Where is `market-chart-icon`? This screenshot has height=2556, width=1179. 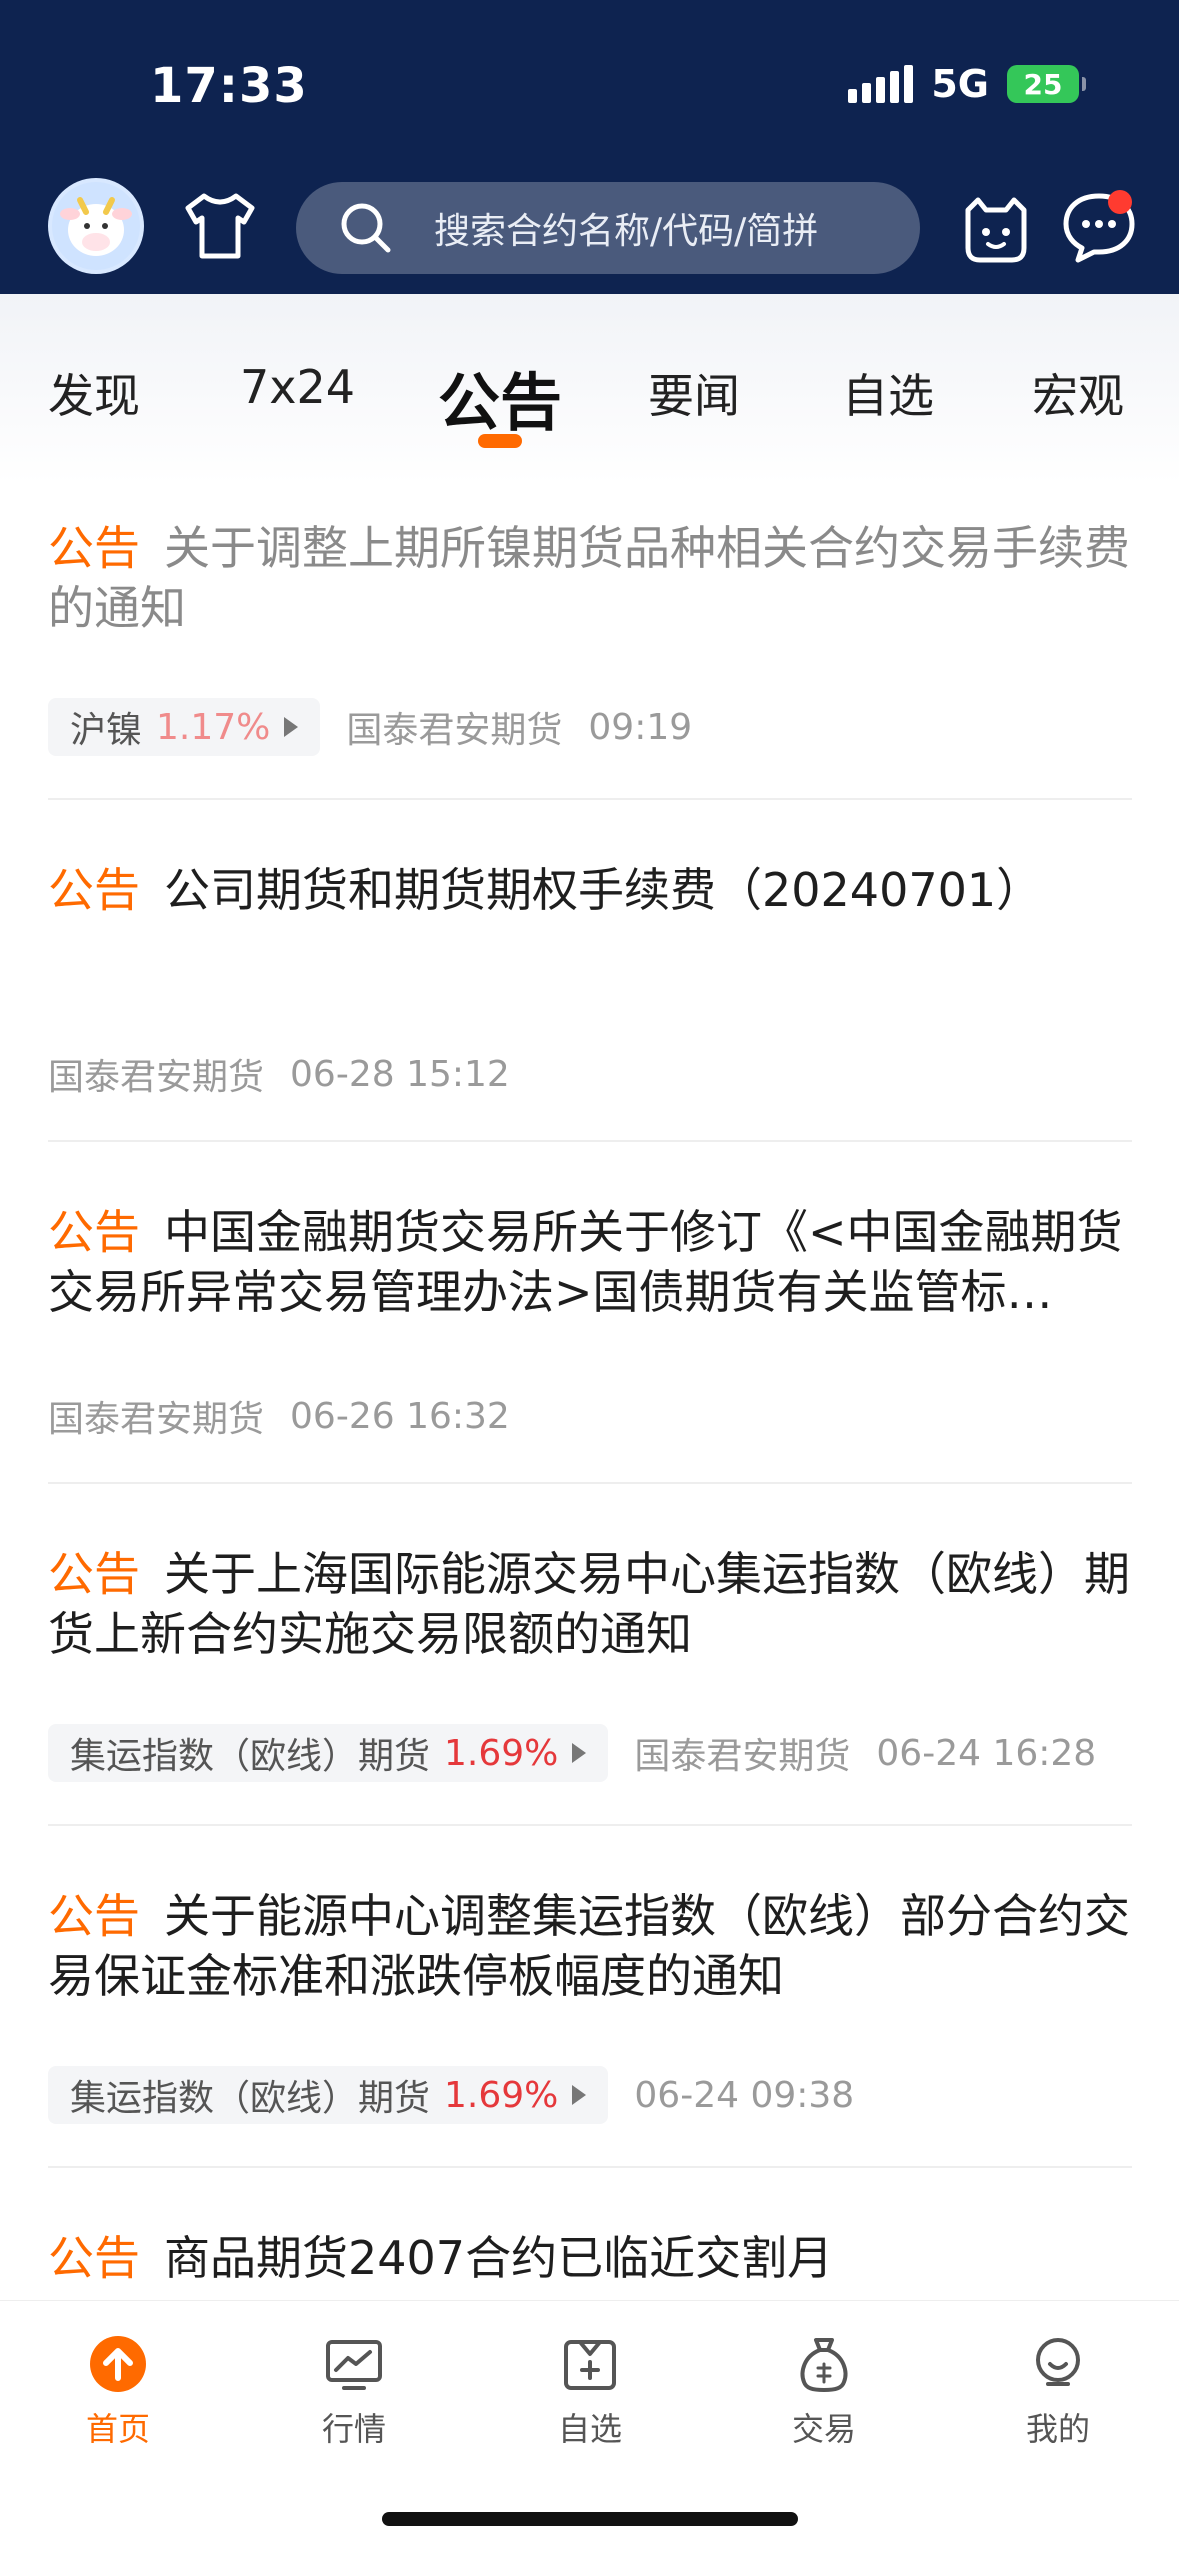
market-chart-icon is located at coordinates (354, 2365).